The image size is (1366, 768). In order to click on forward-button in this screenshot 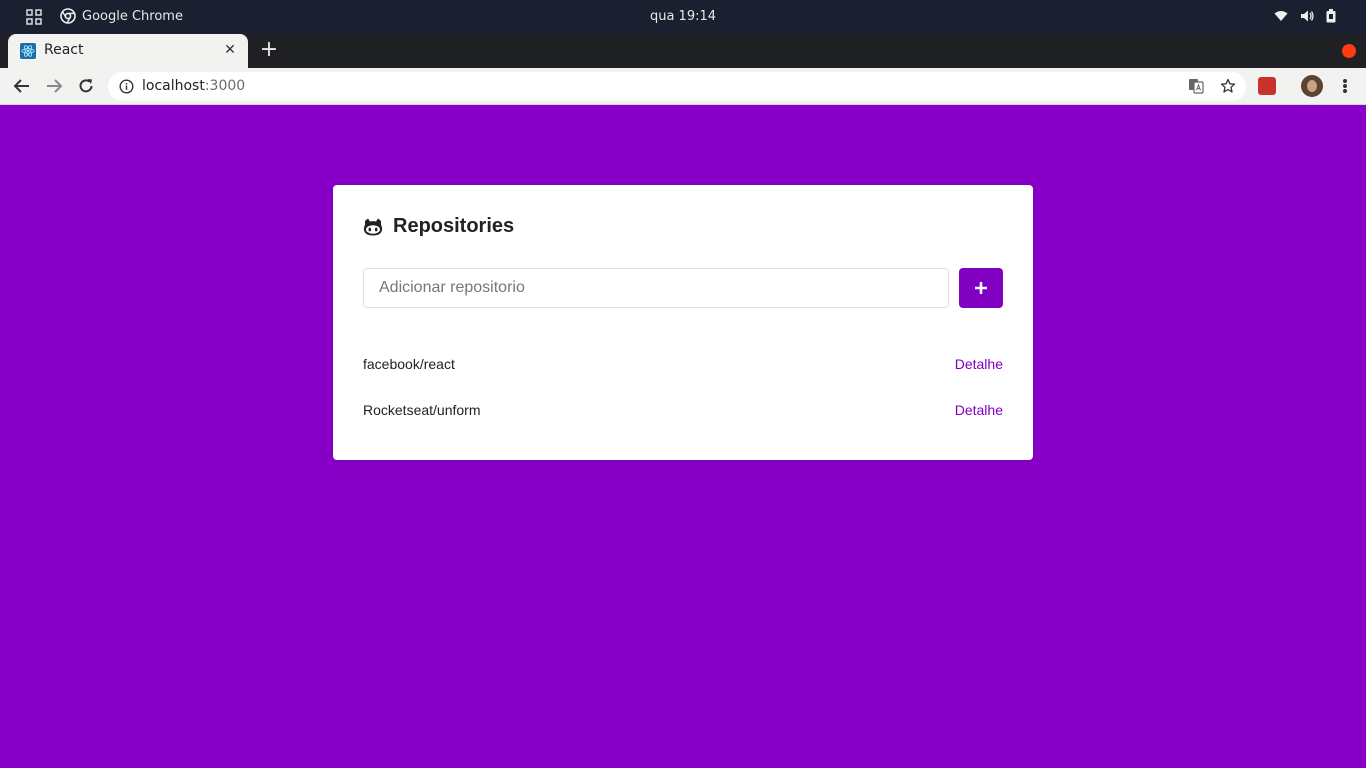, I will do `click(54, 86)`.